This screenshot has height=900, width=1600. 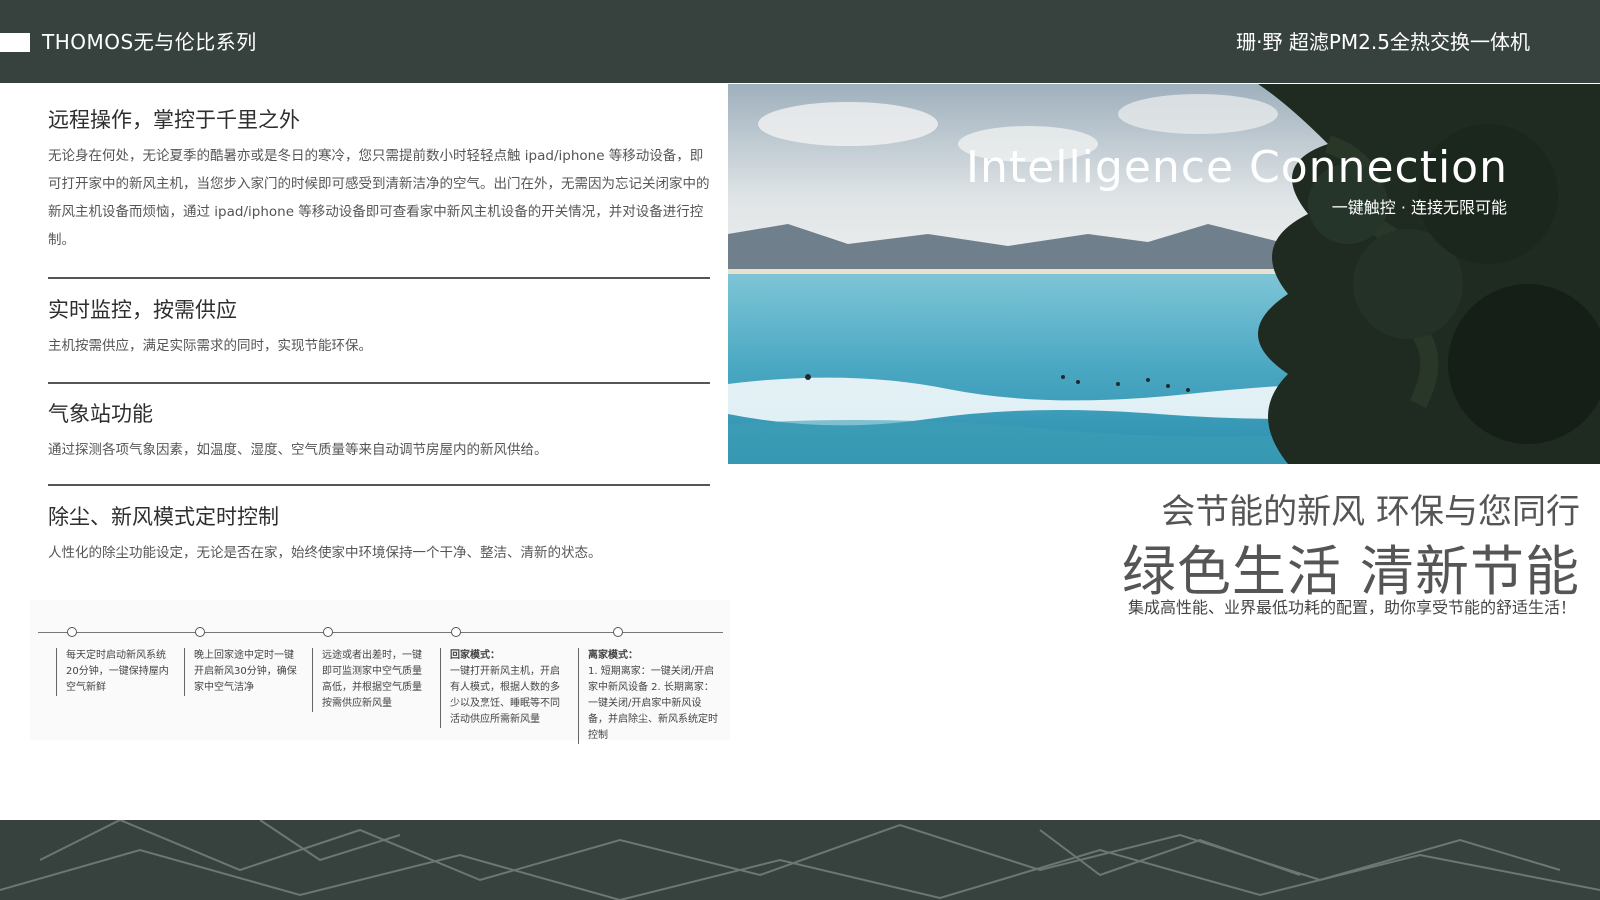 What do you see at coordinates (15, 42) in the screenshot?
I see `header-mark` at bounding box center [15, 42].